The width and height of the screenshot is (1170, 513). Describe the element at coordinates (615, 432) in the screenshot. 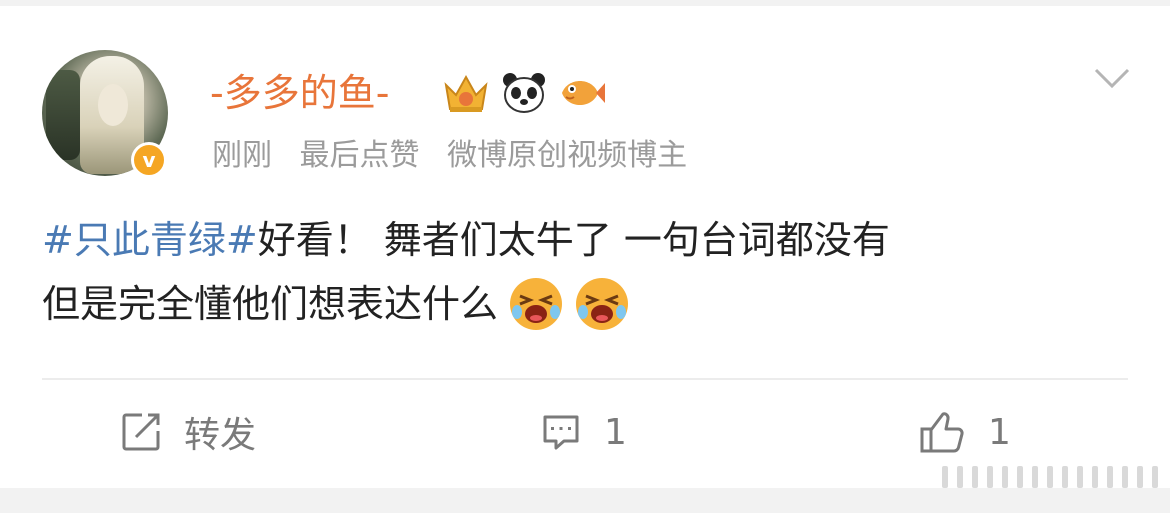

I see `comment-count: 1` at that location.